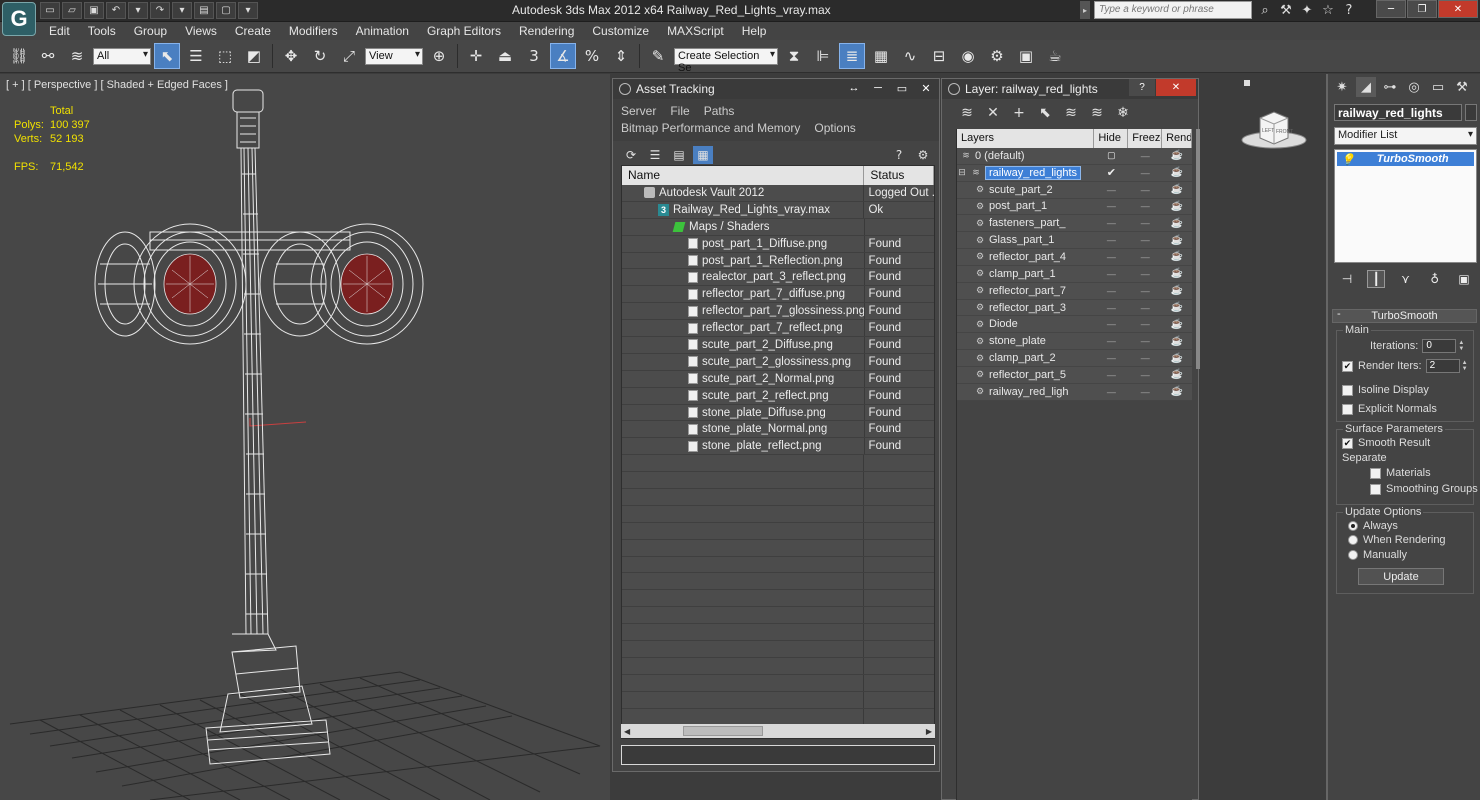 The height and width of the screenshot is (800, 1480). What do you see at coordinates (1347, 279) in the screenshot?
I see `pin-stack-icon: ⊣` at bounding box center [1347, 279].